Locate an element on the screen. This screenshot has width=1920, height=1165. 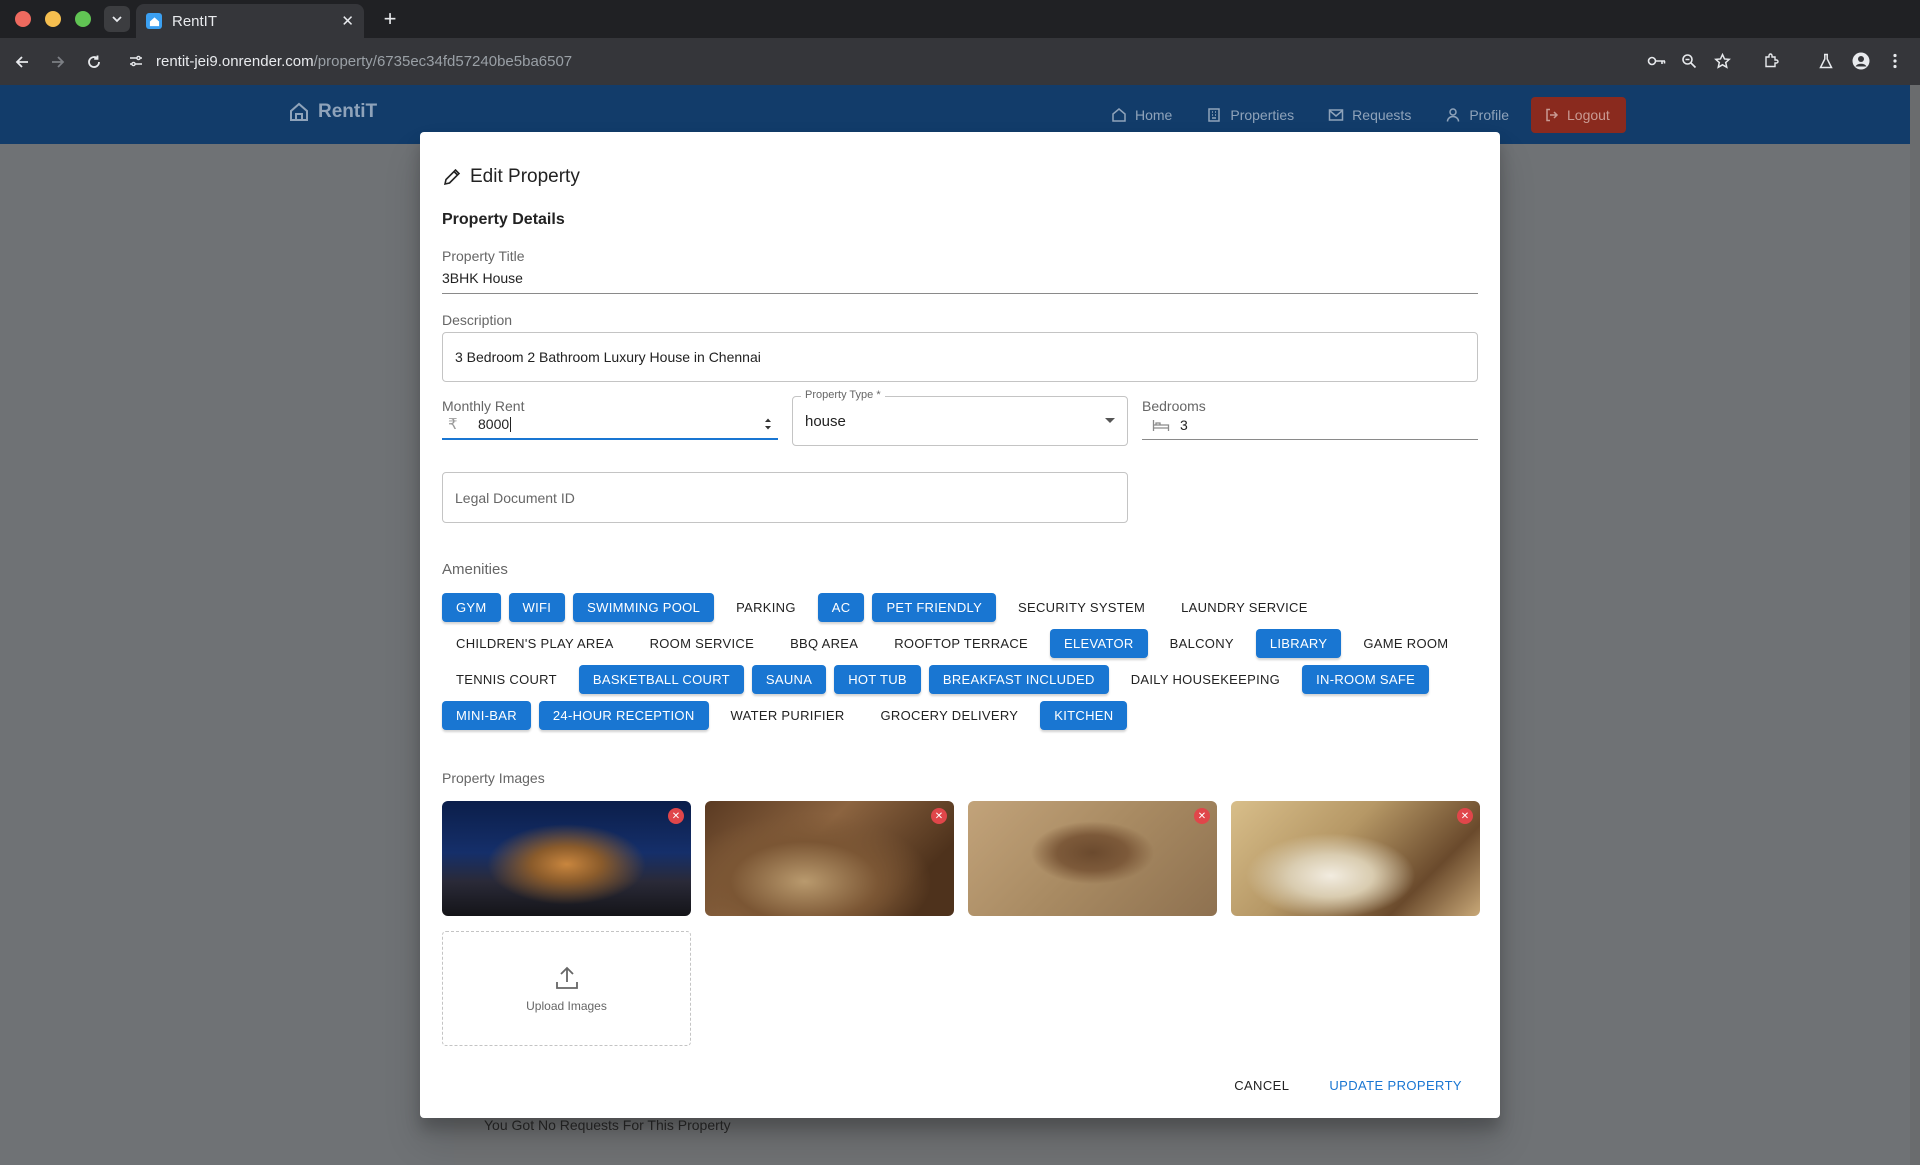
upload-images-dropzone: Upload Images is located at coordinates (566, 988).